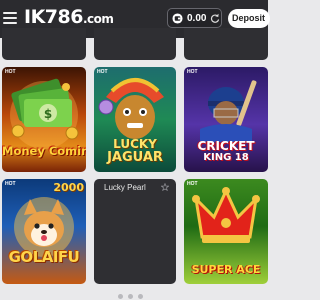 The width and height of the screenshot is (320, 300). I want to click on game-tile-top-middle, so click(135, 44).